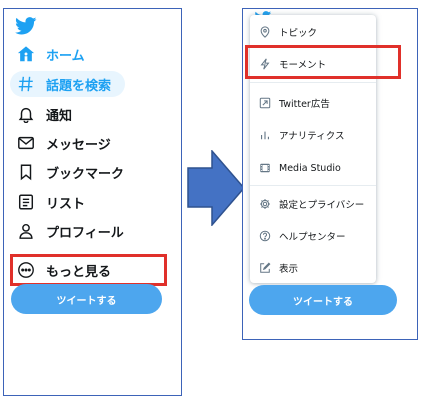 This screenshot has height=405, width=421. I want to click on gear-icon, so click(265, 204).